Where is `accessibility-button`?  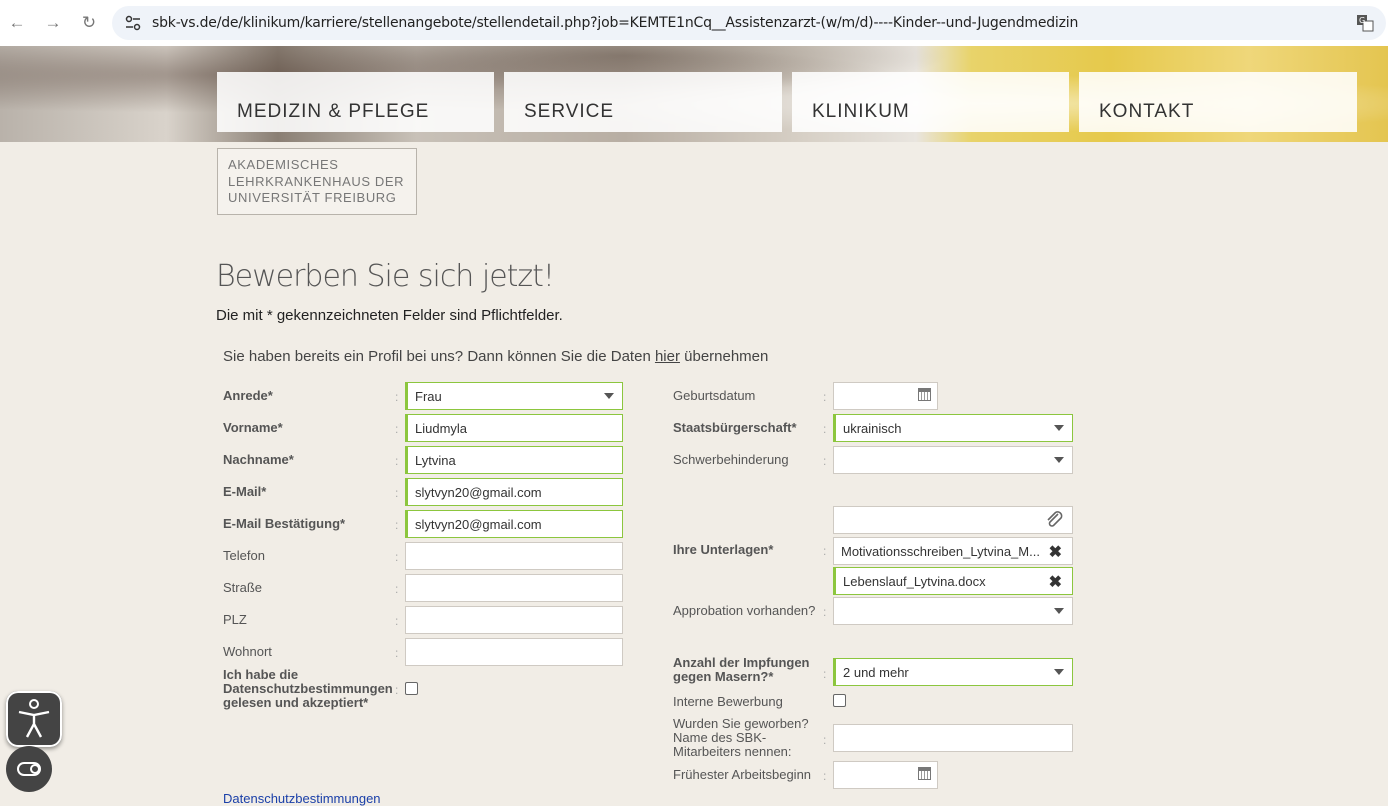
accessibility-button is located at coordinates (34, 719).